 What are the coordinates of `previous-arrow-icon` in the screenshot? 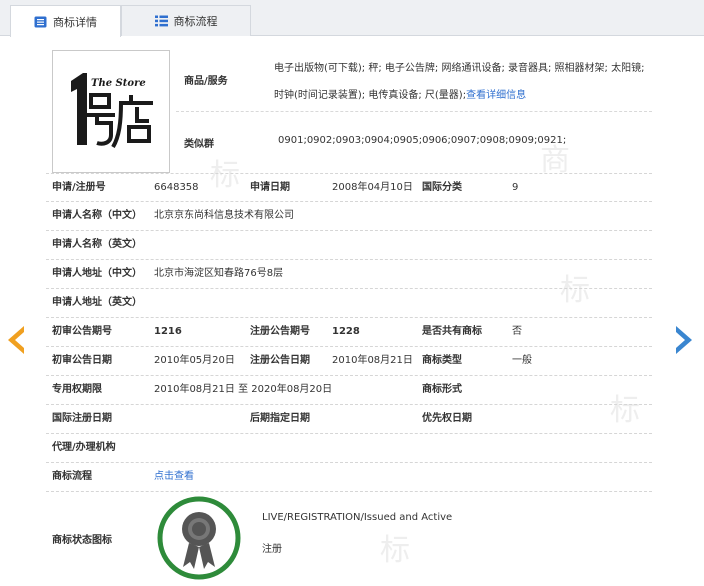 It's located at (16, 340).